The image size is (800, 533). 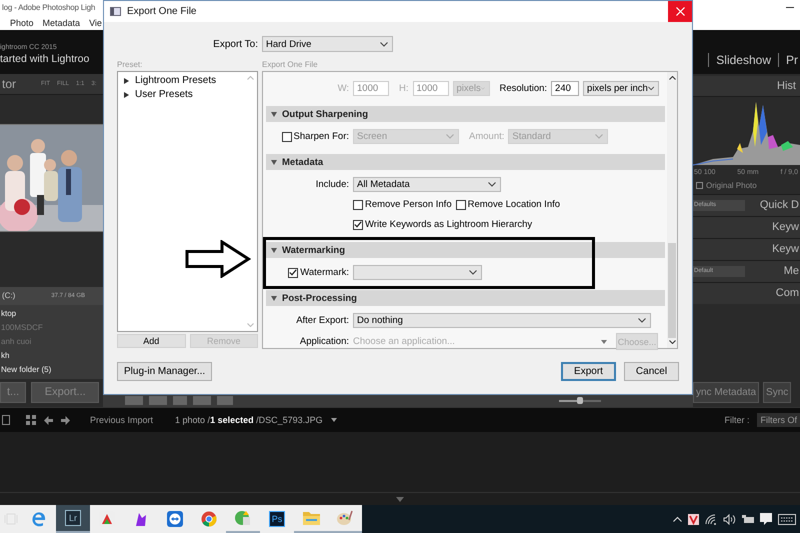 I want to click on folder-item: ktop, so click(x=51, y=313).